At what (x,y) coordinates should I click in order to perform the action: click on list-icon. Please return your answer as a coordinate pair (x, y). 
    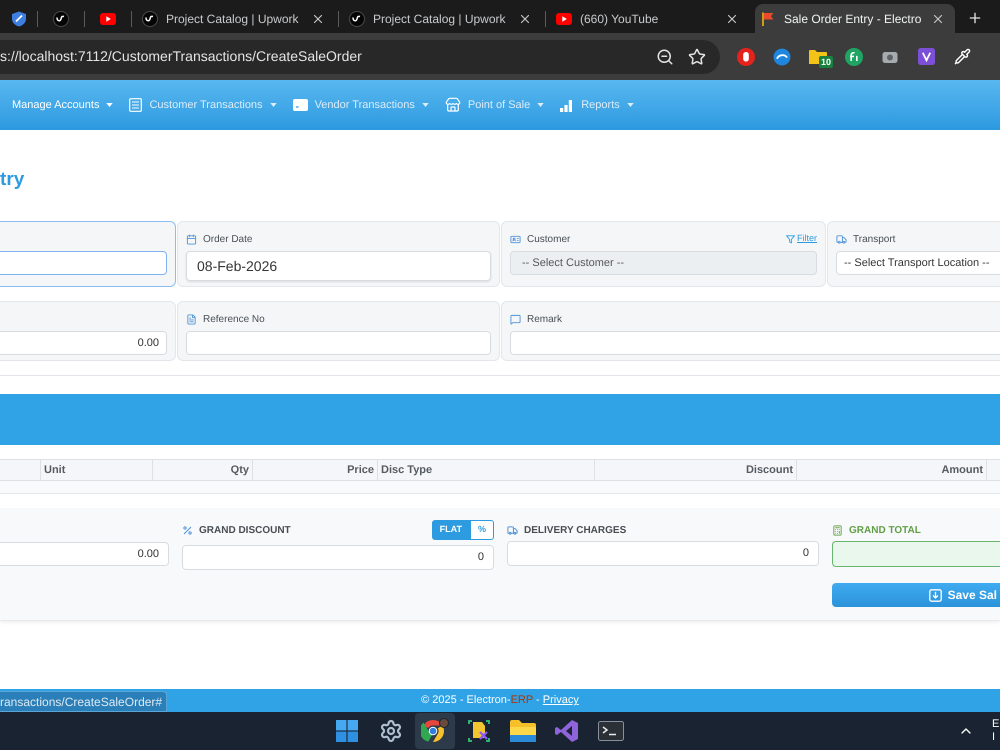
    Looking at the image, I should click on (135, 105).